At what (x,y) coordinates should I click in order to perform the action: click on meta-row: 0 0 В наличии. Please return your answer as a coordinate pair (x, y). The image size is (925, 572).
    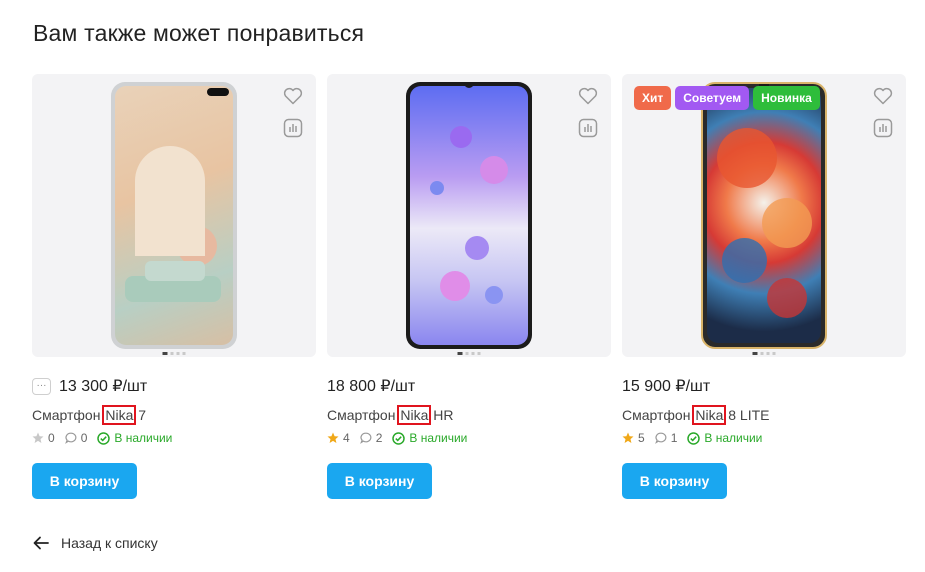
    Looking at the image, I should click on (107, 438).